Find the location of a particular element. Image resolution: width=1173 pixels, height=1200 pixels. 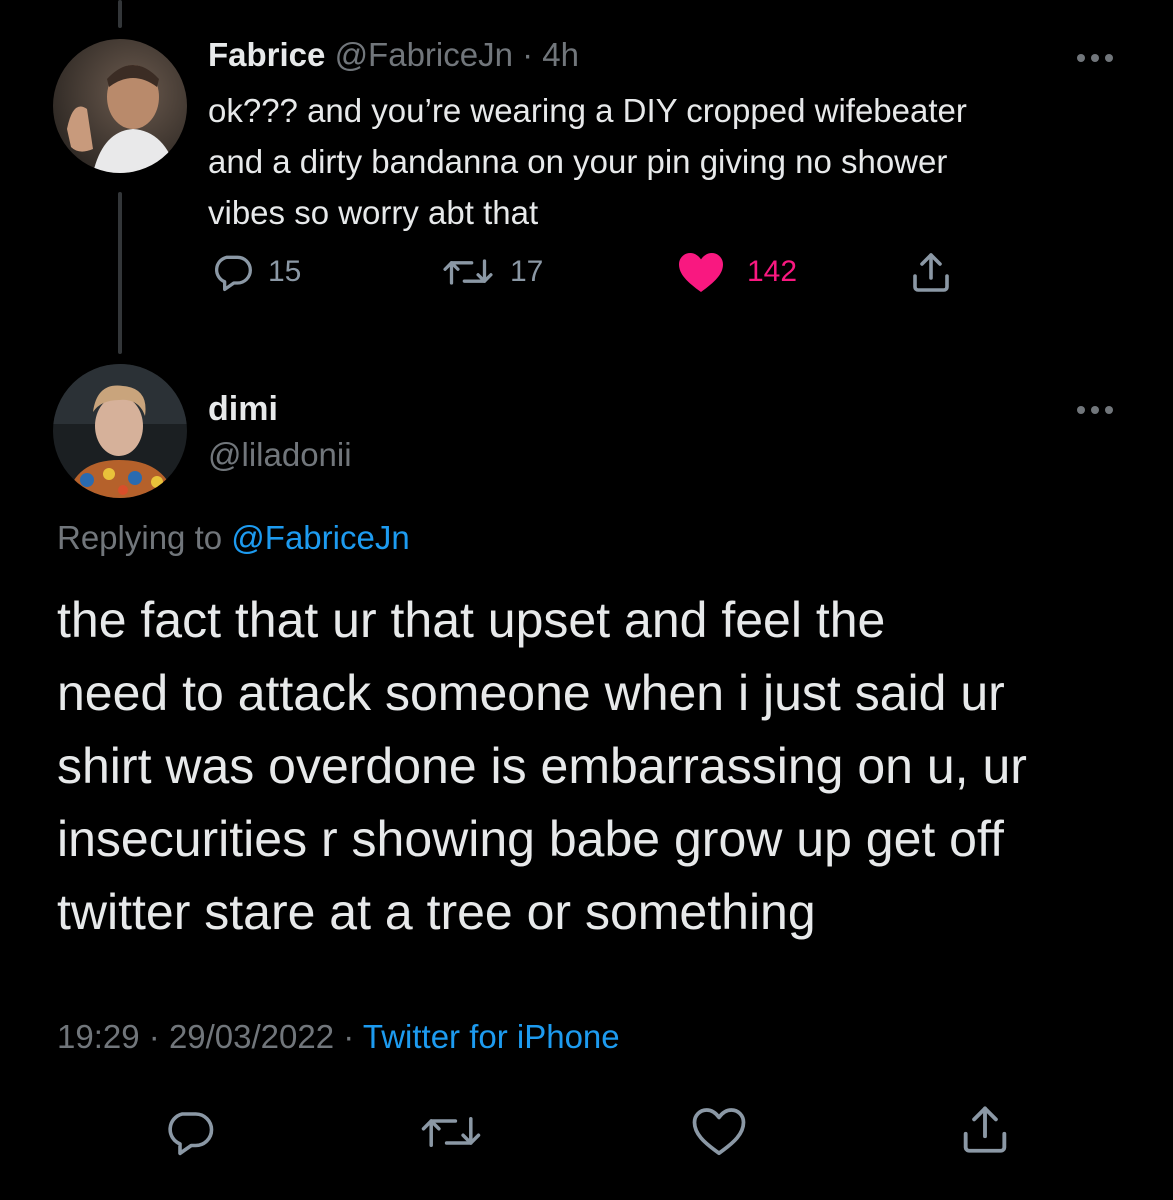

main-share-button is located at coordinates (985, 1129).